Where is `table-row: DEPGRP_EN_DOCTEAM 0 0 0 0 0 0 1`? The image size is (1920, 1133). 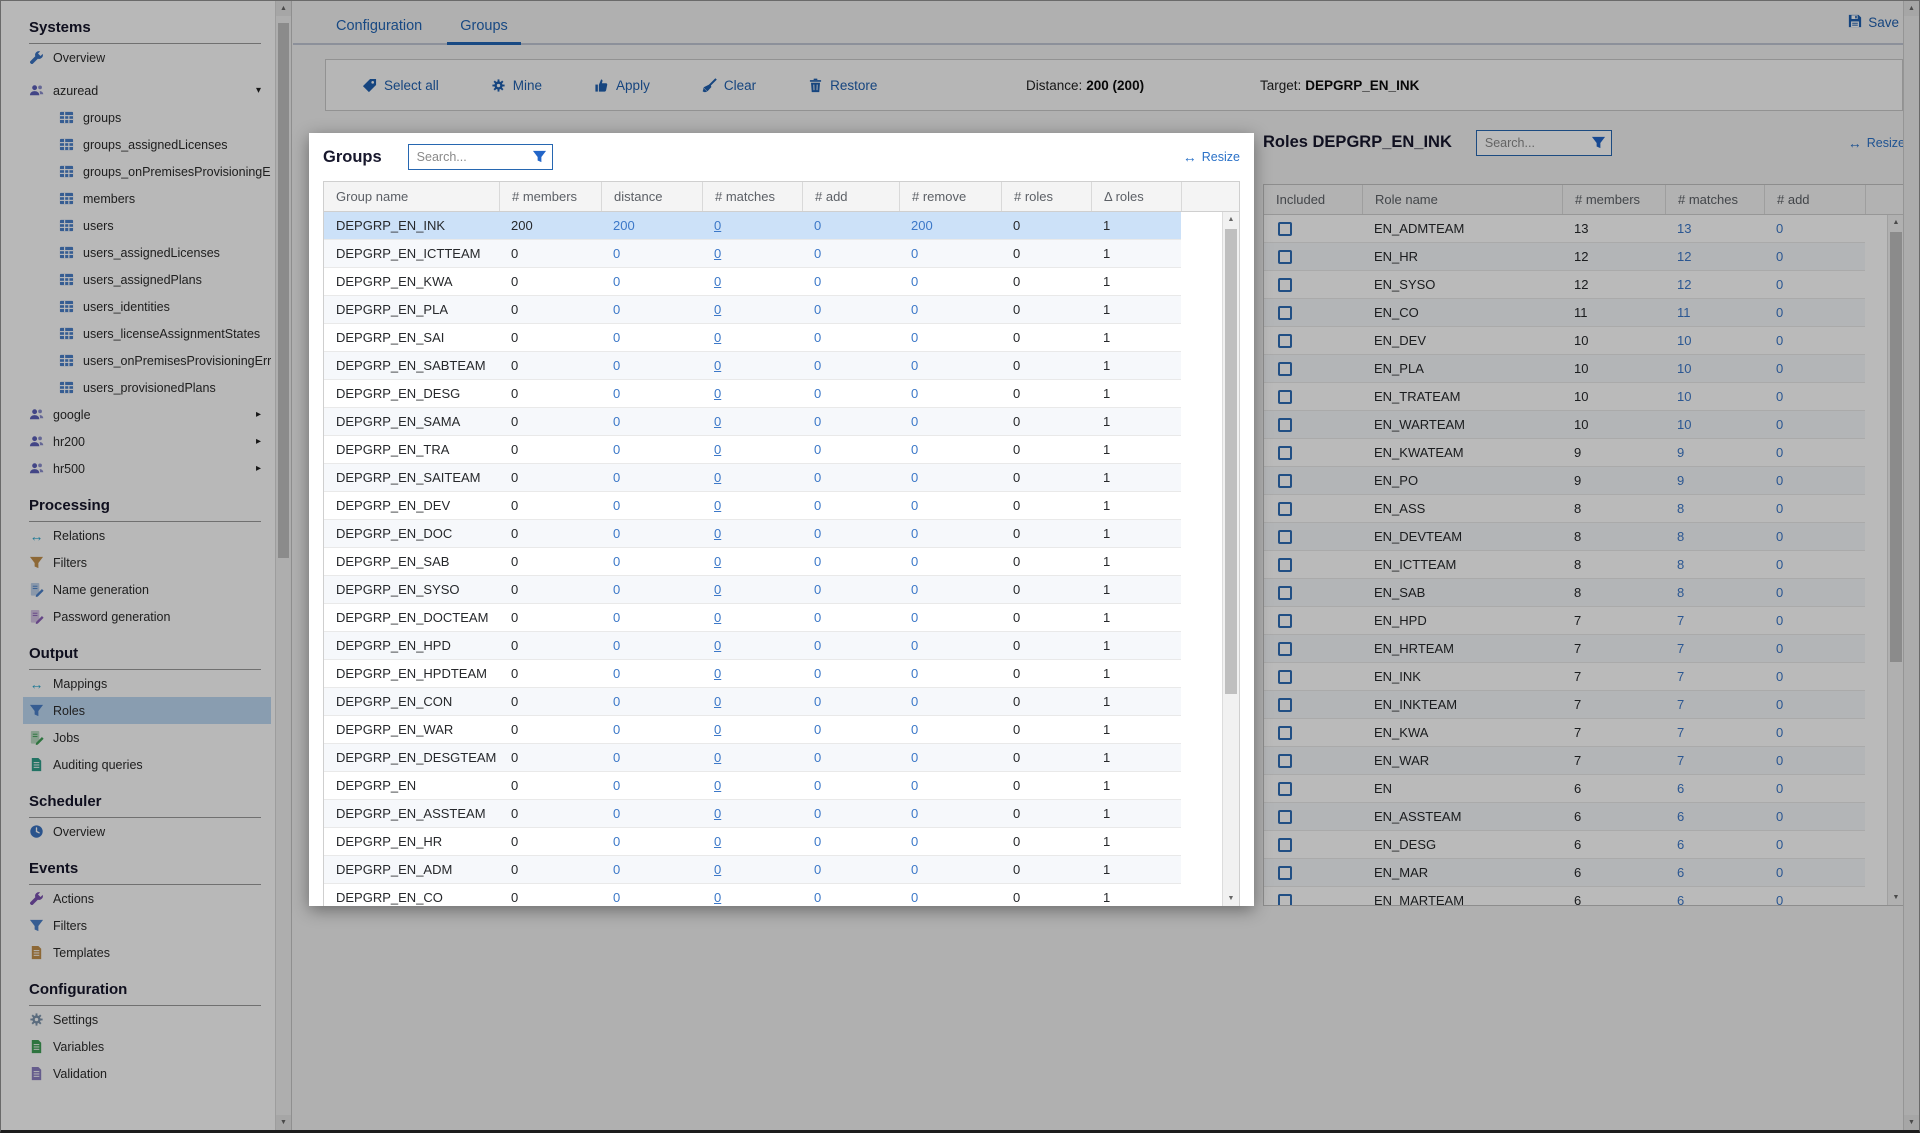 table-row: DEPGRP_EN_DOCTEAM 0 0 0 0 0 0 1 is located at coordinates (752, 618).